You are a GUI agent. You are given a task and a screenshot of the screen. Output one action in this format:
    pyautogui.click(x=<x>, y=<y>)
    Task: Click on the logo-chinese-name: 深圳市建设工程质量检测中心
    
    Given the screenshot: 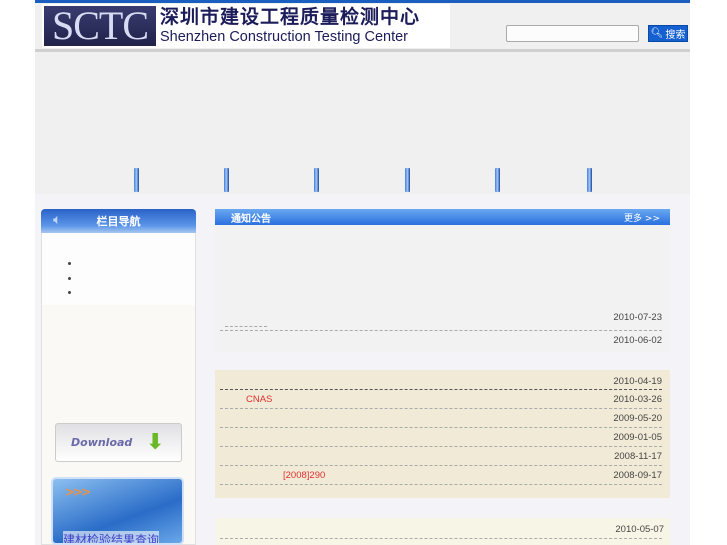 What is the action you would take?
    pyautogui.click(x=290, y=16)
    